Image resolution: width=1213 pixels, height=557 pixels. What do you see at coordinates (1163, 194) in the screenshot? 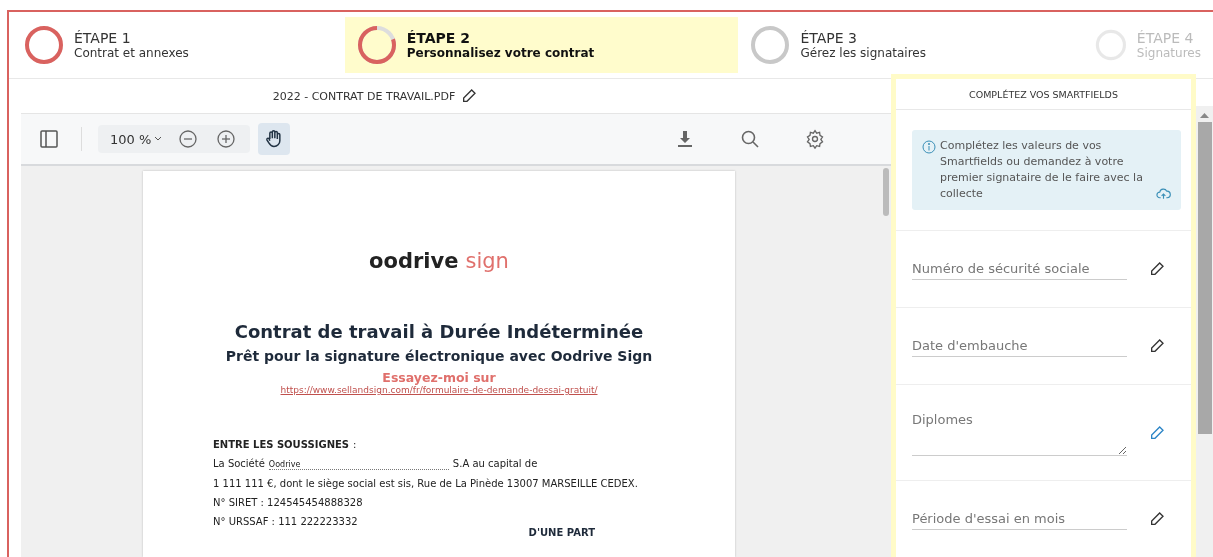
I see `cloud-upload-icon` at bounding box center [1163, 194].